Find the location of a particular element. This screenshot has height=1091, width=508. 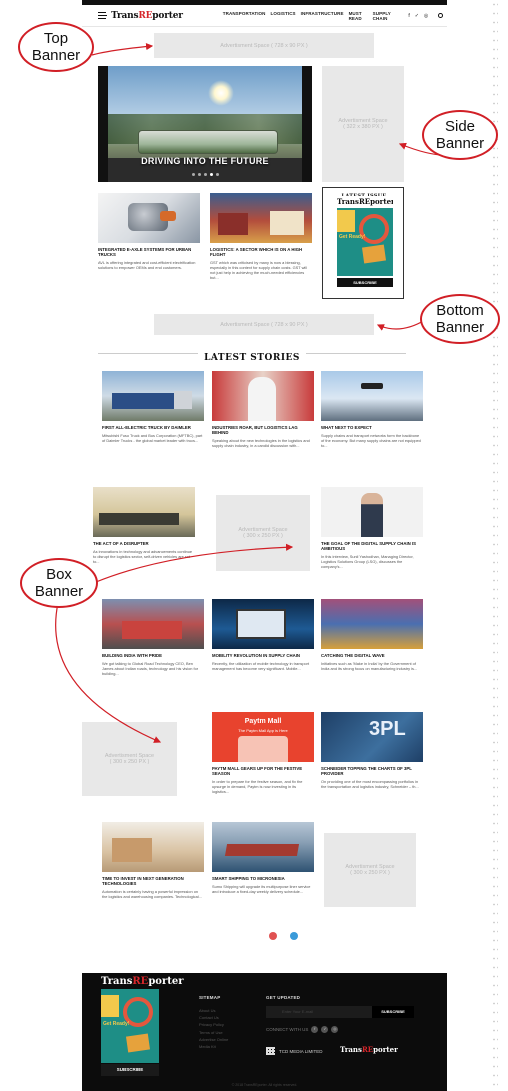

sitemap-link: About Us is located at coordinates (213, 1010).